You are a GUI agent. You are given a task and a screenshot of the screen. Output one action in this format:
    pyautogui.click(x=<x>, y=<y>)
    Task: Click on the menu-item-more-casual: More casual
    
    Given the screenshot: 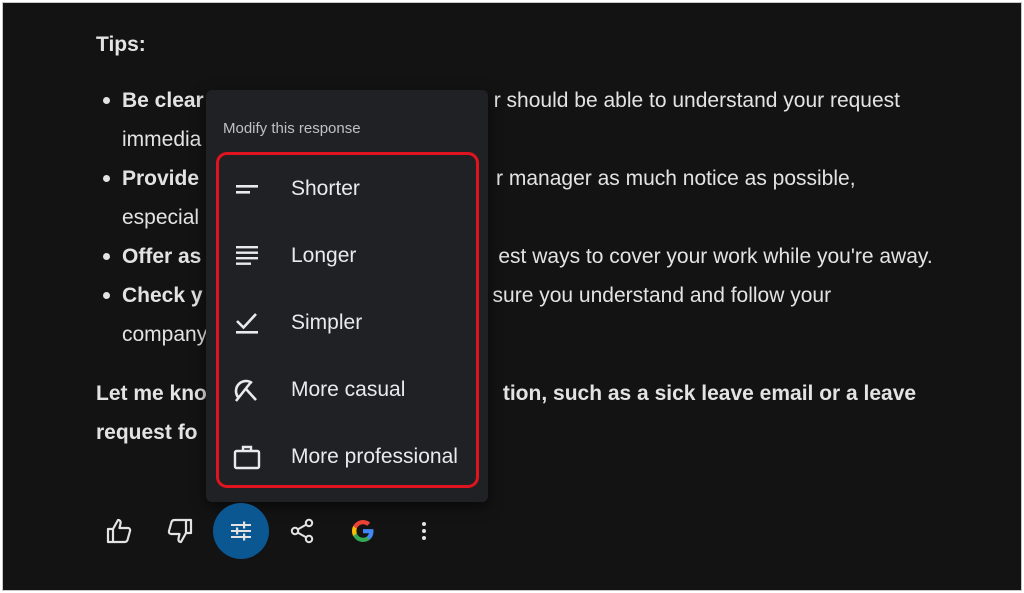 What is the action you would take?
    pyautogui.click(x=347, y=389)
    